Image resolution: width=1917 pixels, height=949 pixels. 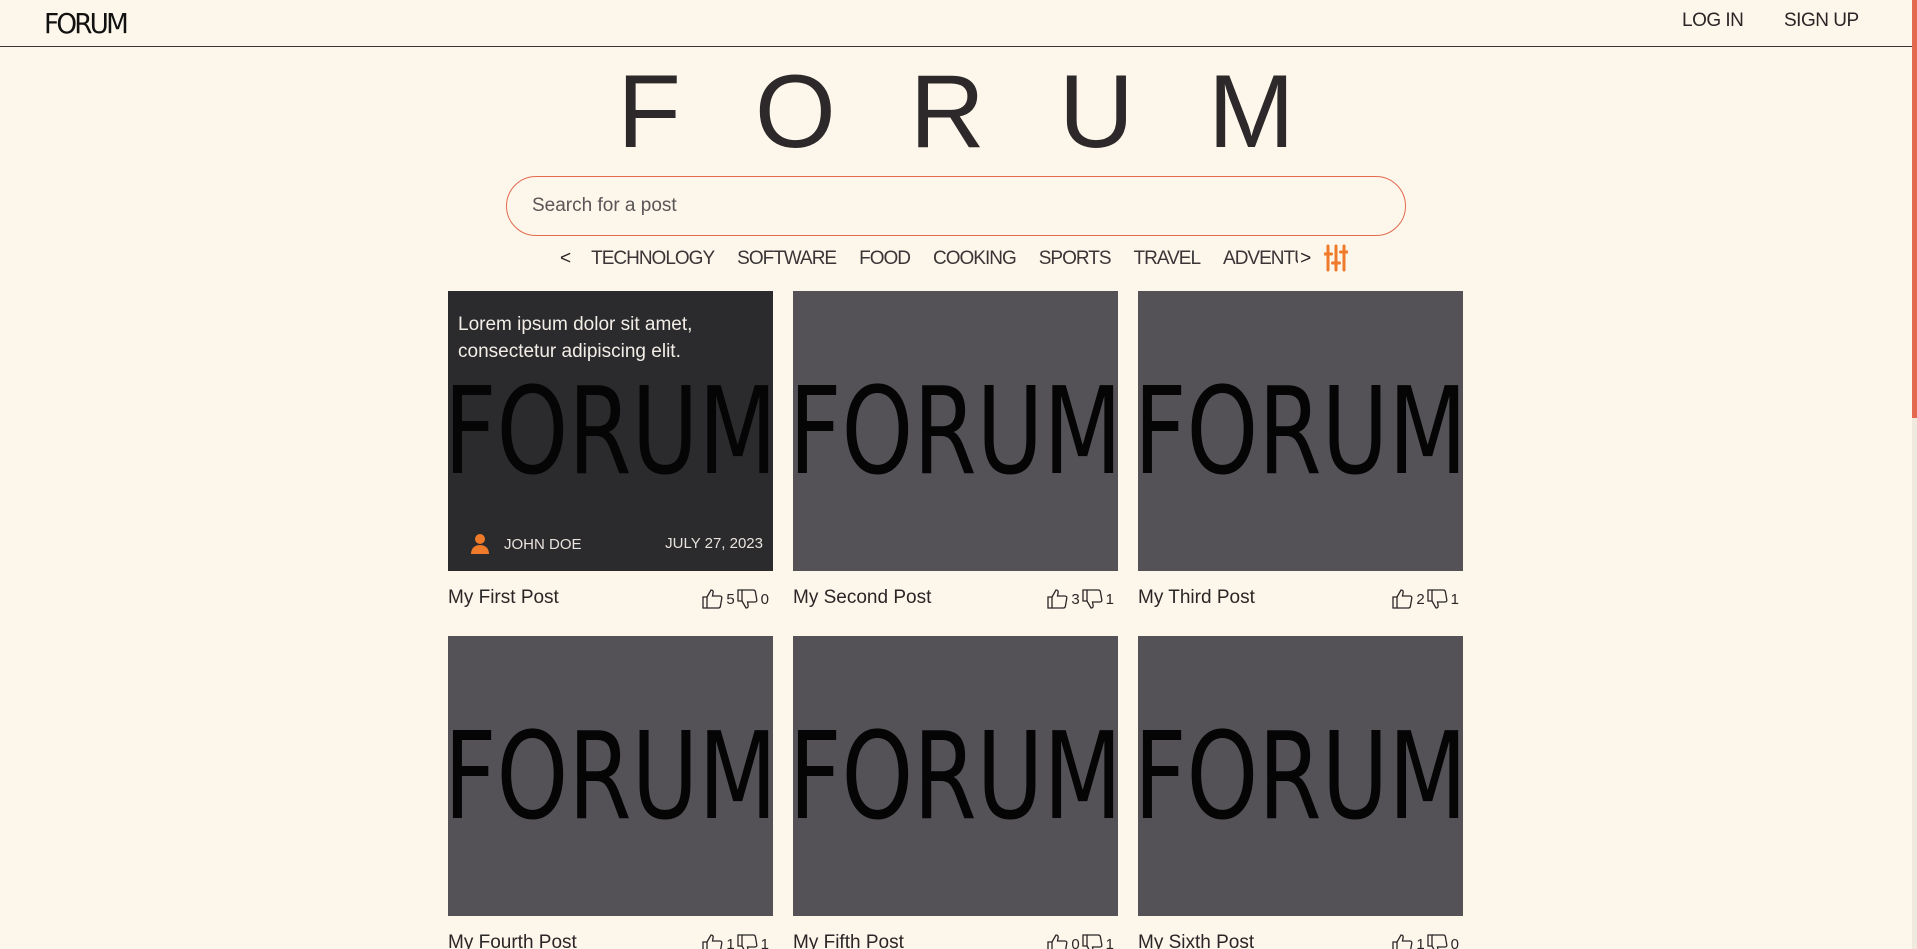 I want to click on hero-title: FORUM, so click(x=993, y=112).